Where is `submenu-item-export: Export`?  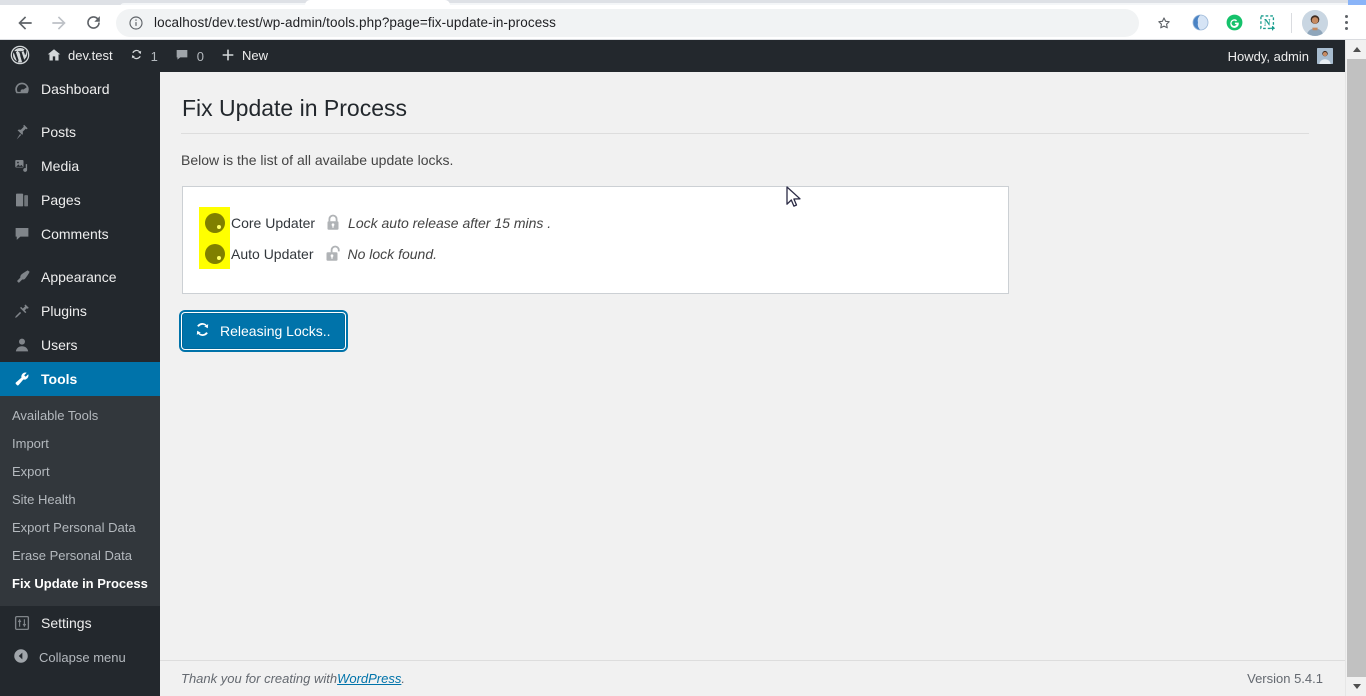 submenu-item-export: Export is located at coordinates (80, 472).